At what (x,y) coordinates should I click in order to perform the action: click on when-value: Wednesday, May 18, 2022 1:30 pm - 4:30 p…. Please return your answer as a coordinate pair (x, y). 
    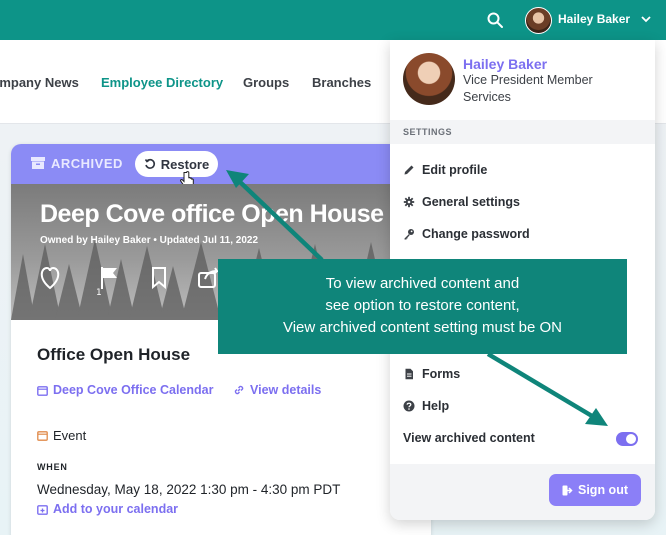
    Looking at the image, I should click on (189, 489).